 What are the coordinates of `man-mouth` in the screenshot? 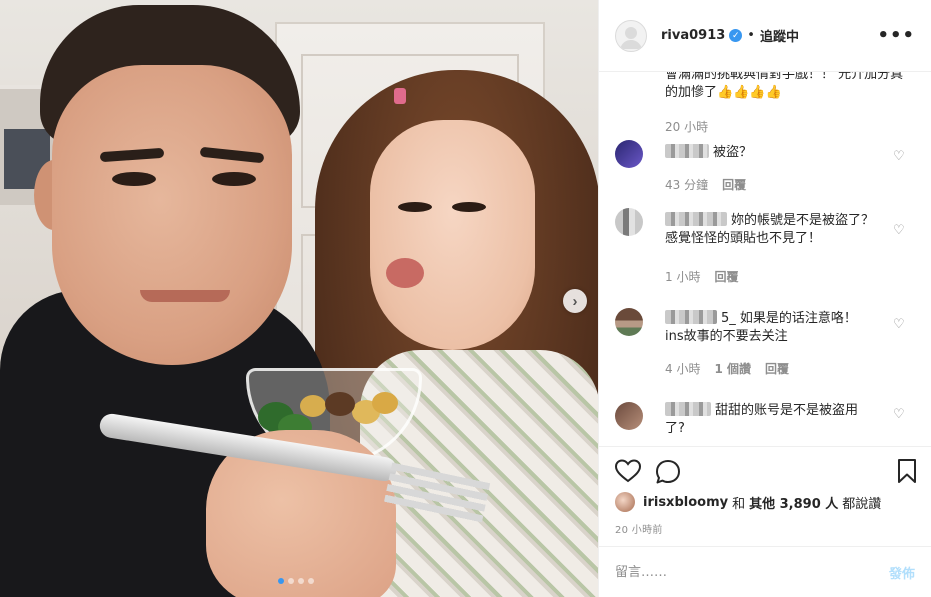 It's located at (185, 296).